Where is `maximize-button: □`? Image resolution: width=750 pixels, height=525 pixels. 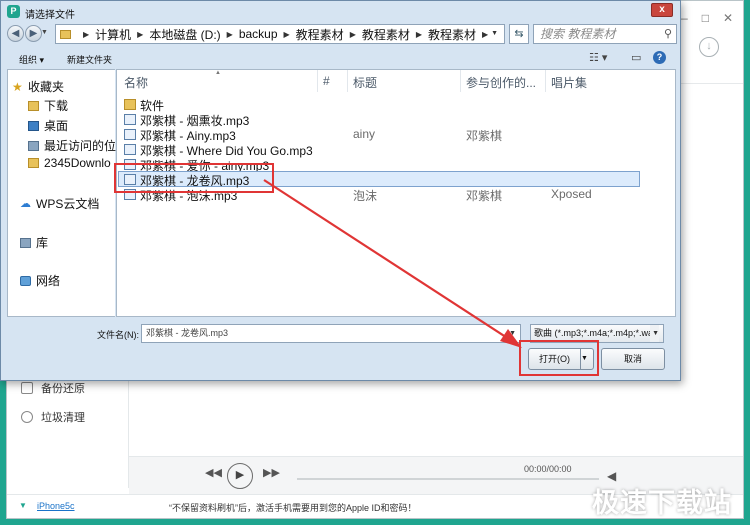
maximize-button: □ is located at coordinates (705, 18).